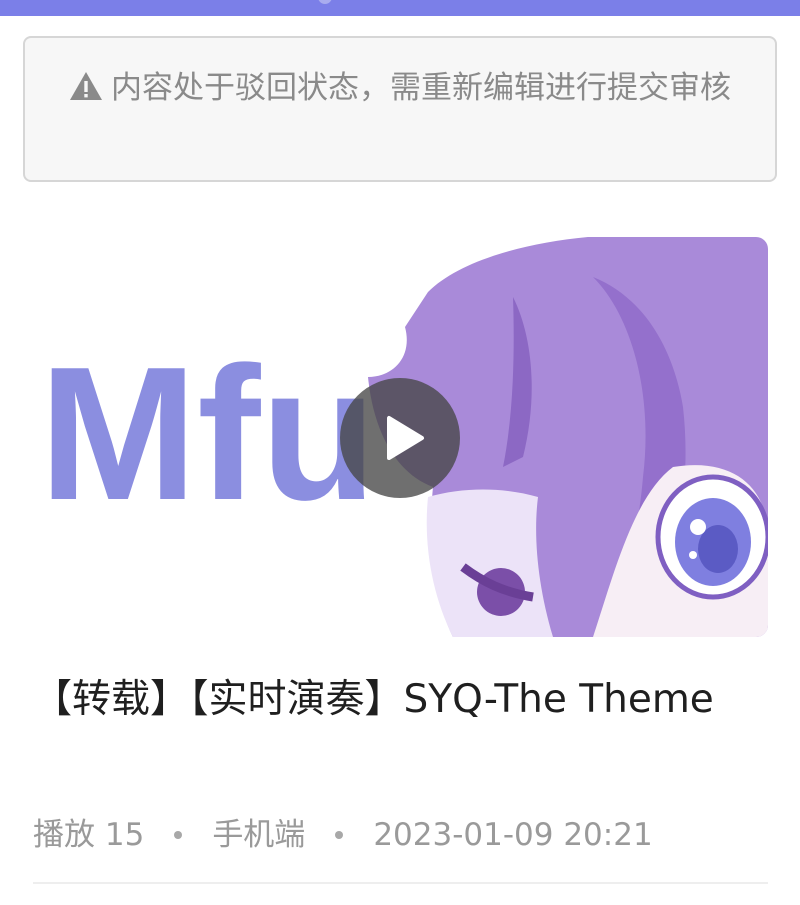 The image size is (800, 905). I want to click on play-button, so click(400, 438).